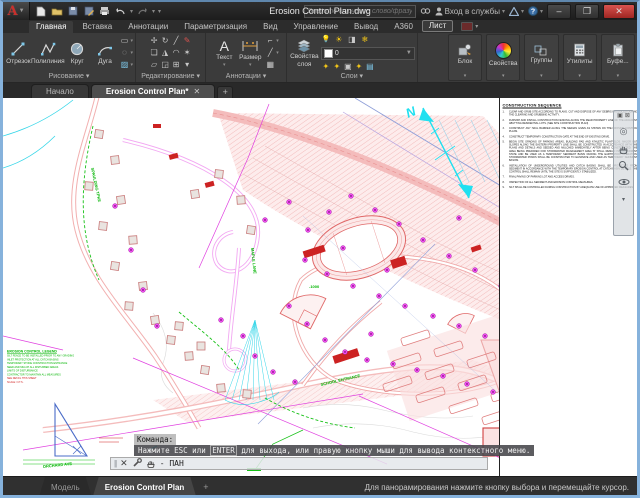 Image resolution: width=640 pixels, height=498 pixels. I want to click on modify-more-icon: ▾, so click(187, 65).